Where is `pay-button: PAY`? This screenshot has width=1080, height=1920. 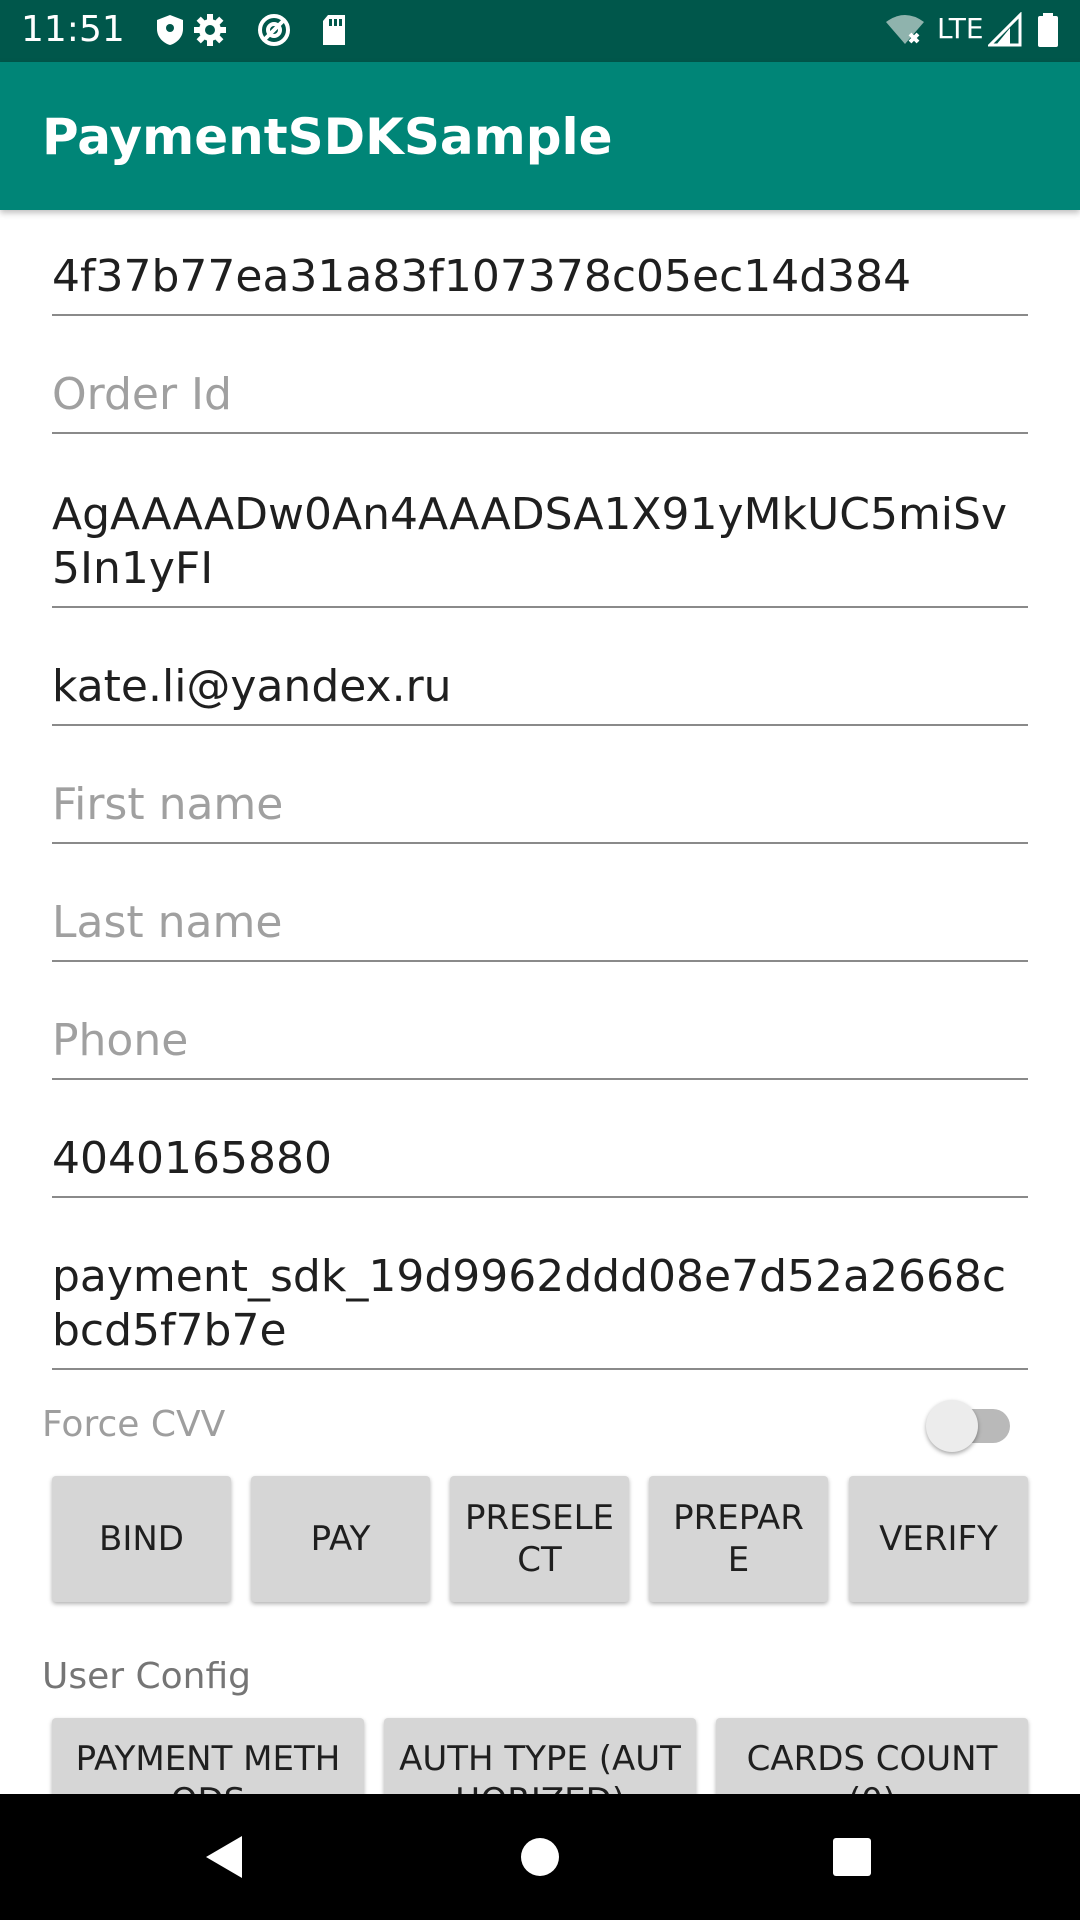 pay-button: PAY is located at coordinates (340, 1539).